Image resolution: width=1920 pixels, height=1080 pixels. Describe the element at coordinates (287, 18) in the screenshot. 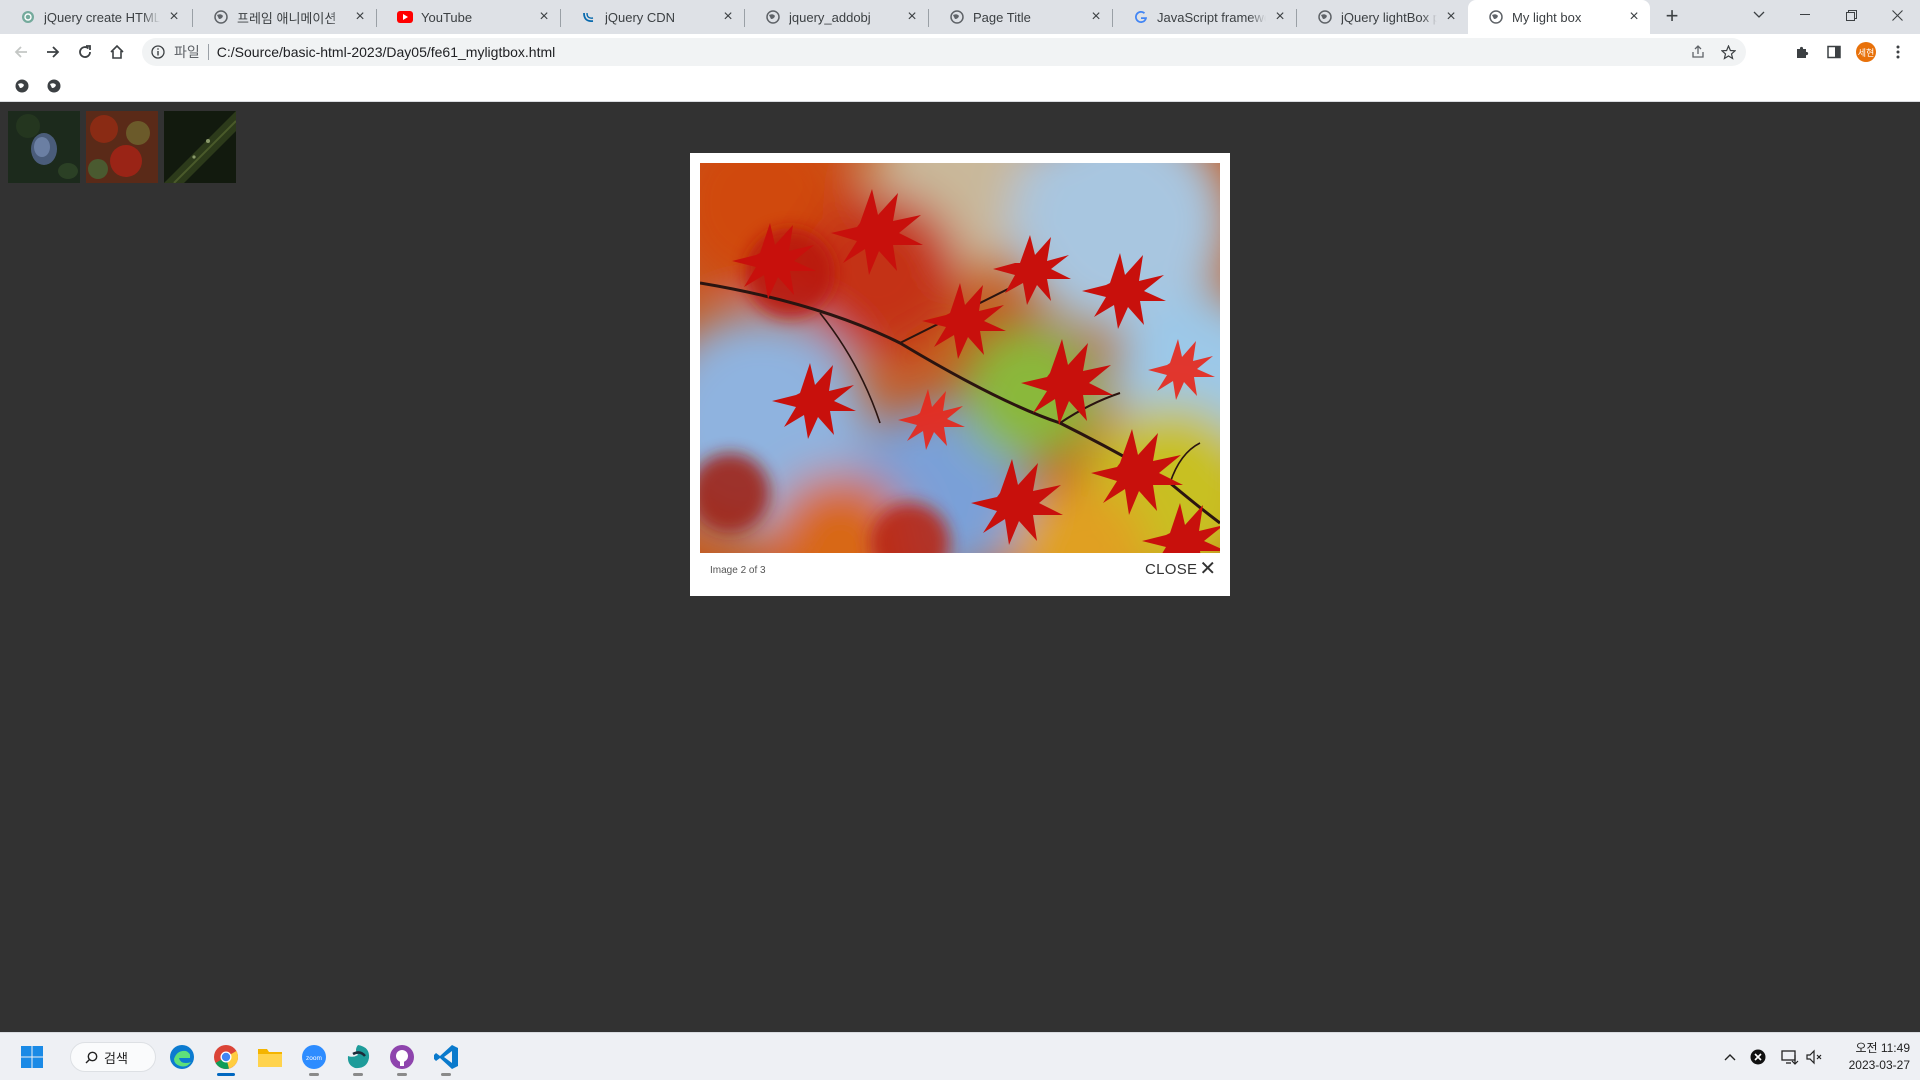

I see `tab-title: 프레임 애니메이션` at that location.